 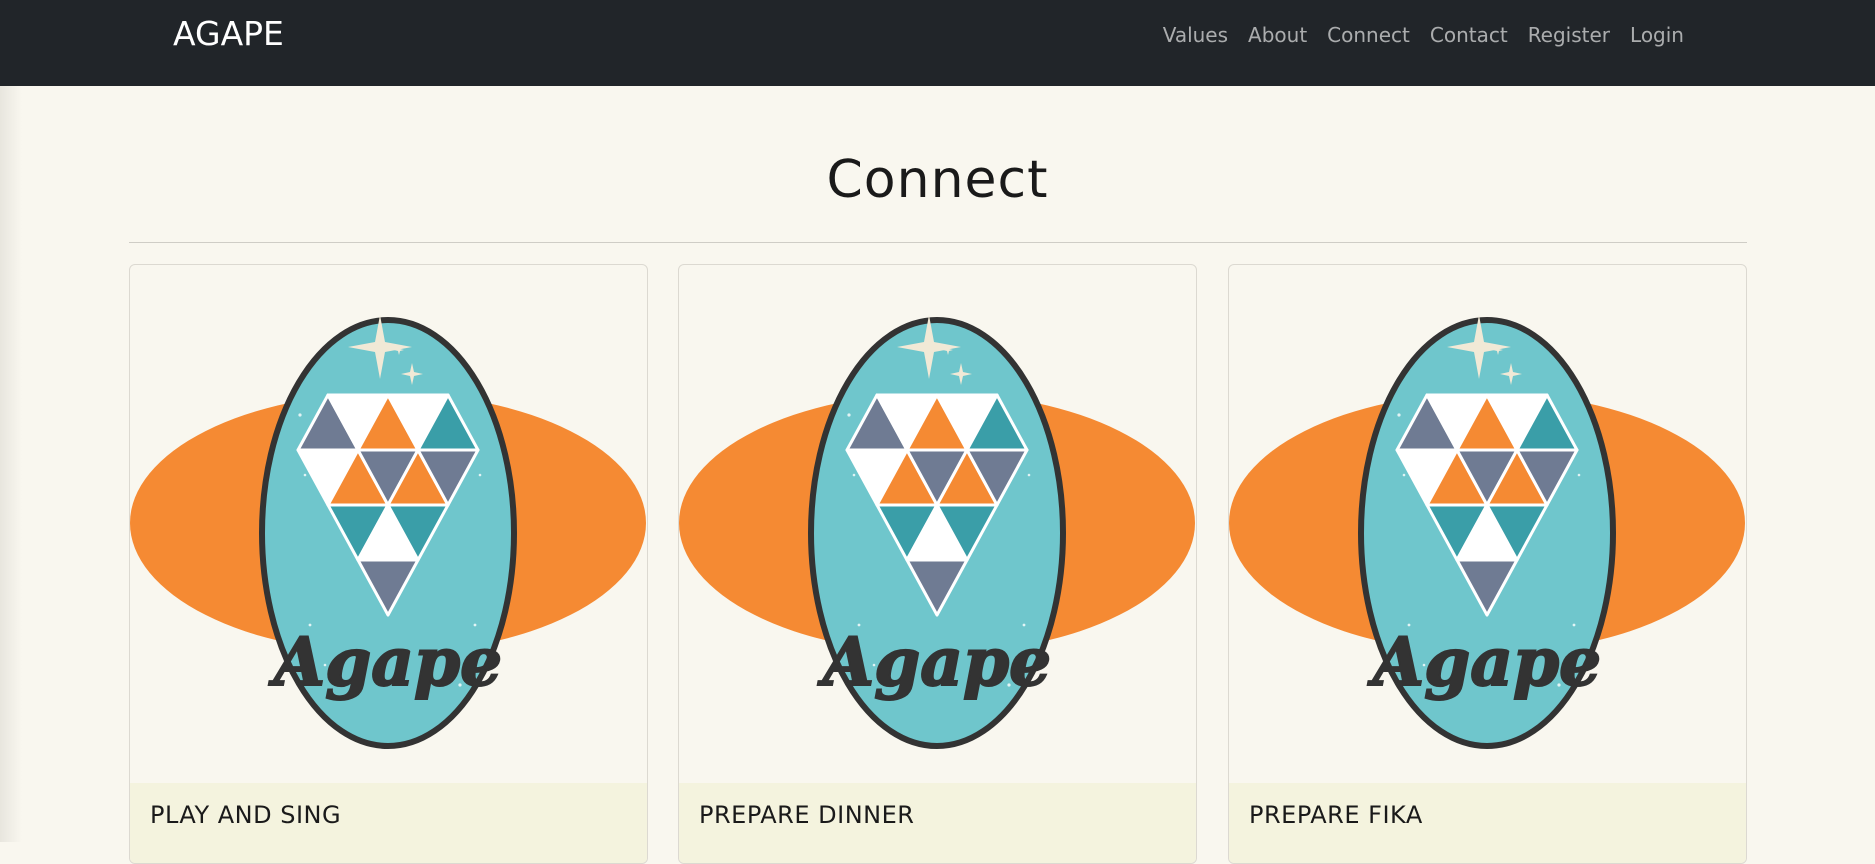 I want to click on nav-link-values: Values, so click(x=1195, y=35).